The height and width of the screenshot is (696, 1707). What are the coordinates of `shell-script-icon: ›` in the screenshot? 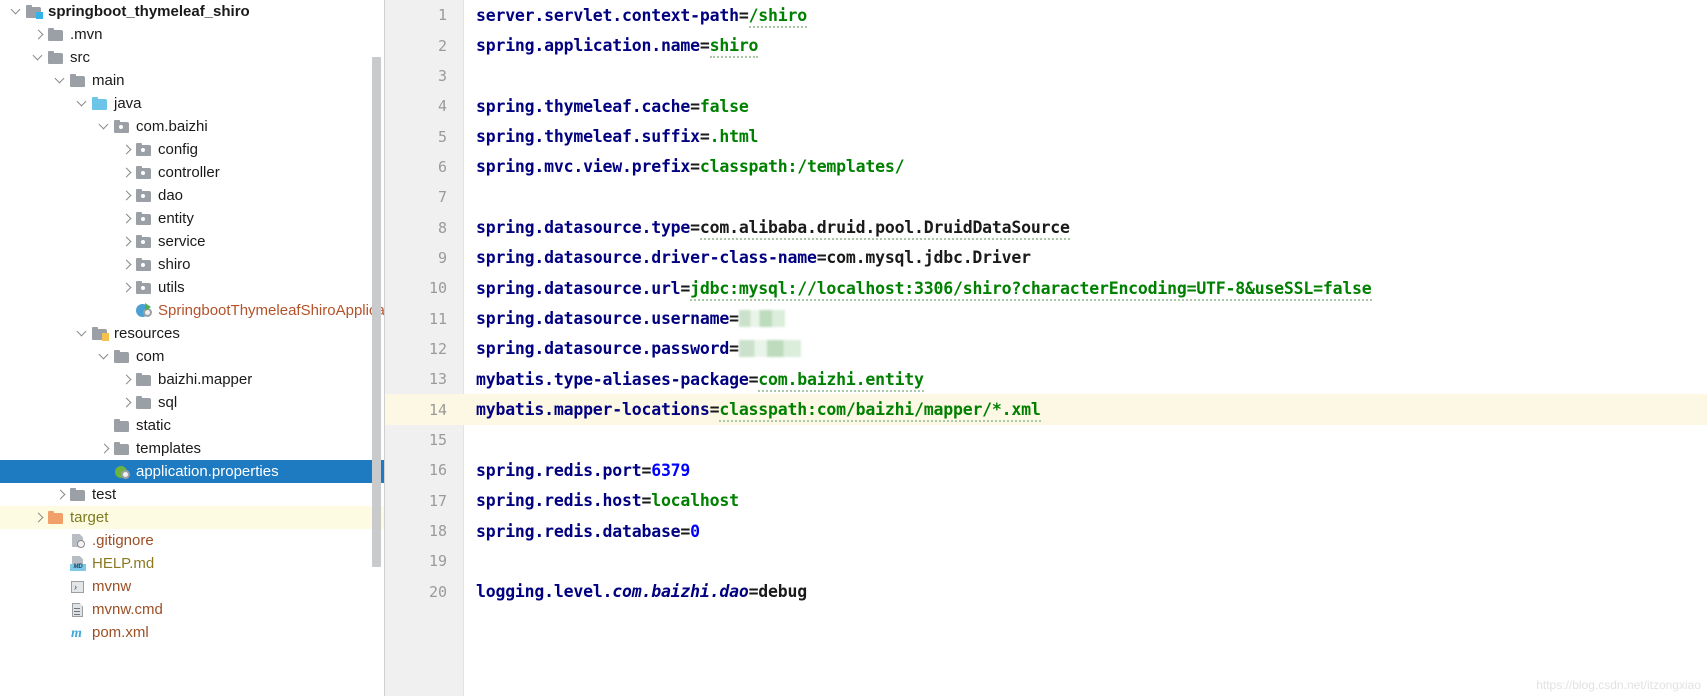 It's located at (78, 586).